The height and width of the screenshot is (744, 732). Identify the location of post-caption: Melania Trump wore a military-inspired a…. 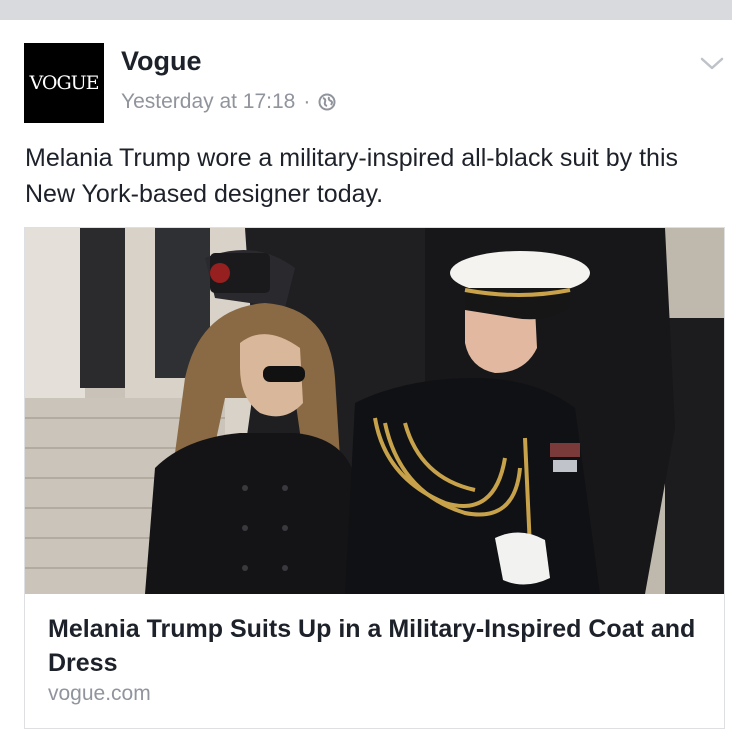
(352, 176).